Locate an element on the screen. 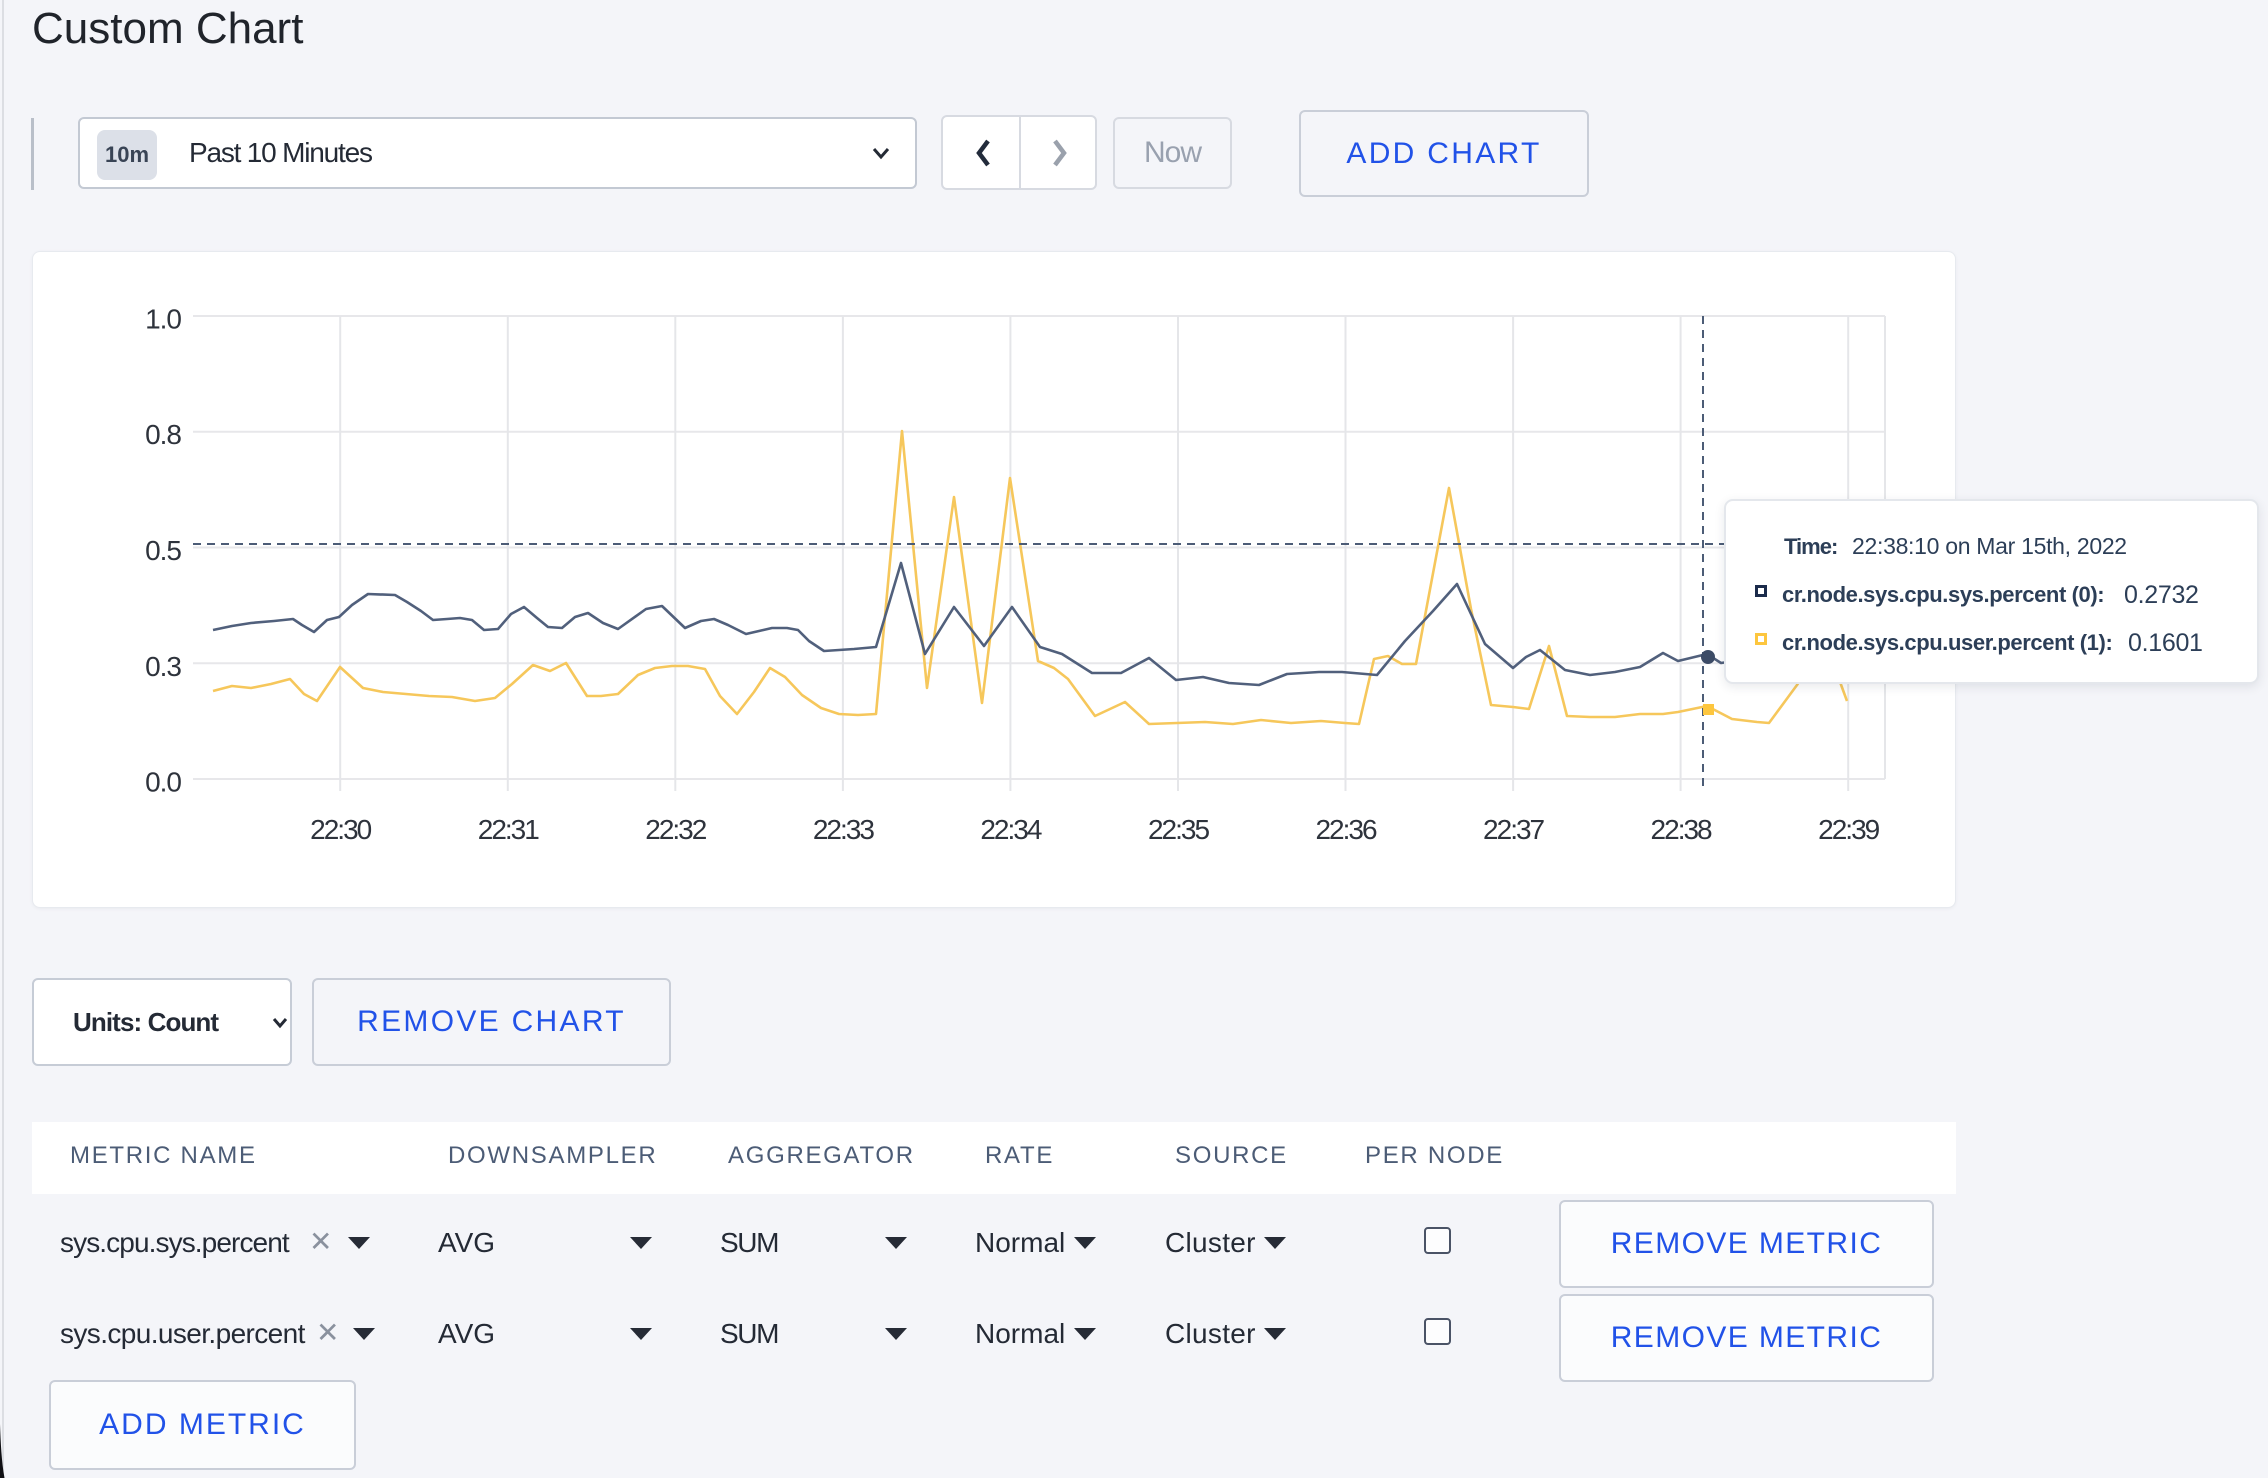 The width and height of the screenshot is (2268, 1478). svg-text: 0.0 is located at coordinates (163, 782).